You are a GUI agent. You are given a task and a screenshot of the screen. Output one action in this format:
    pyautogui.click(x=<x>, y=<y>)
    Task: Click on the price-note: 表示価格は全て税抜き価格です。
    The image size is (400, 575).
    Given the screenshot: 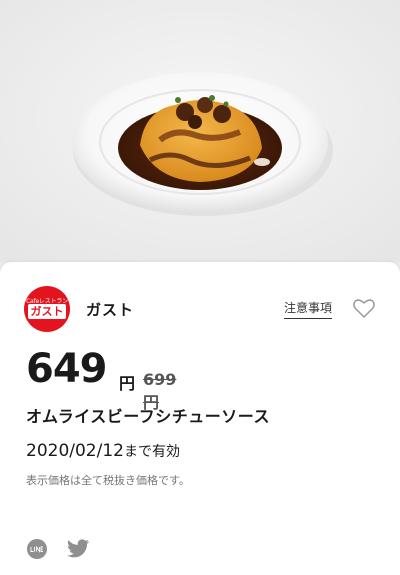 What is the action you would take?
    pyautogui.click(x=108, y=480)
    